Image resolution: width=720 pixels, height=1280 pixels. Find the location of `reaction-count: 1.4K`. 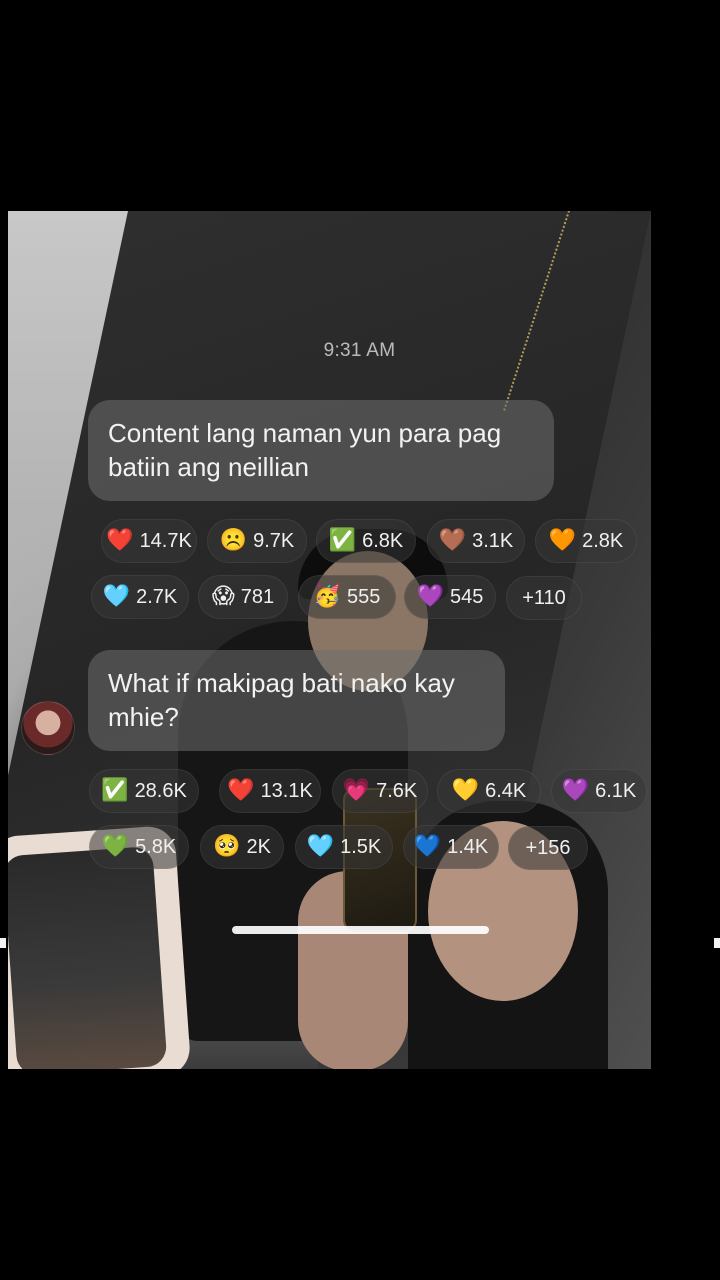

reaction-count: 1.4K is located at coordinates (468, 846).